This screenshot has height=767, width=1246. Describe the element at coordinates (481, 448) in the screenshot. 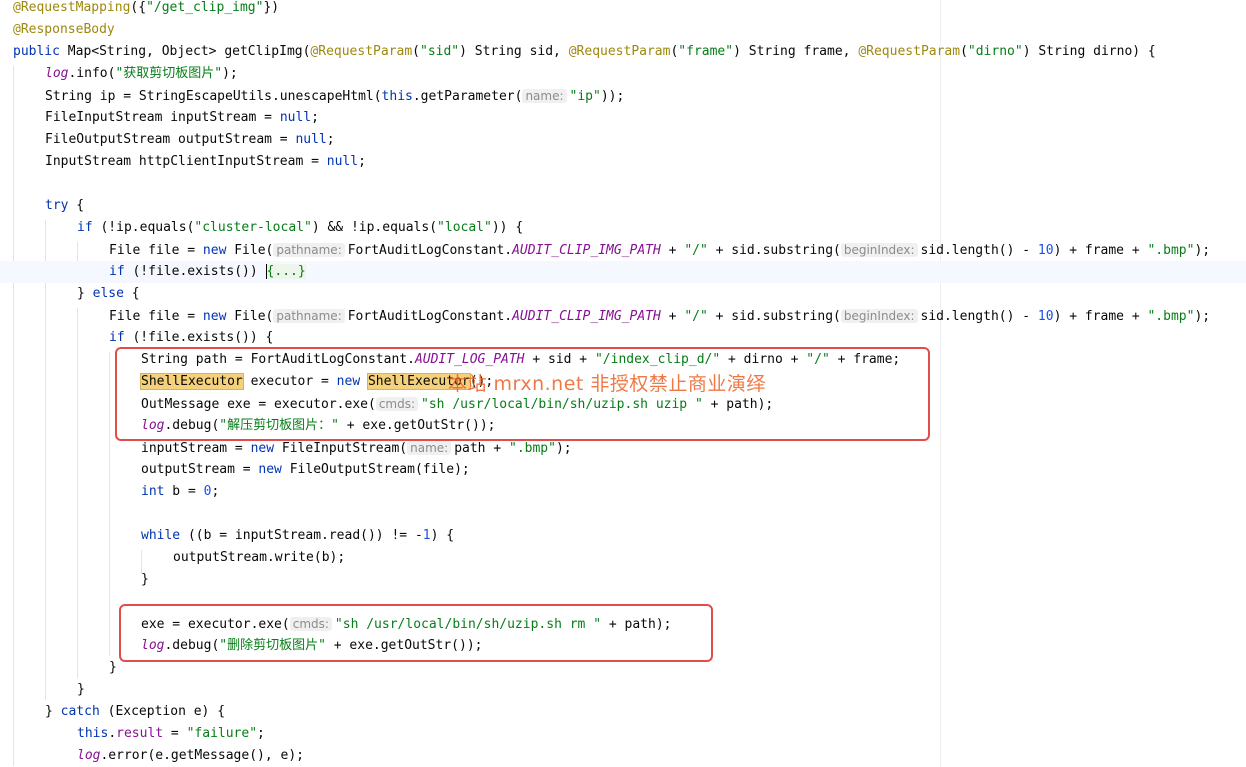

I see `code-token: path +` at that location.